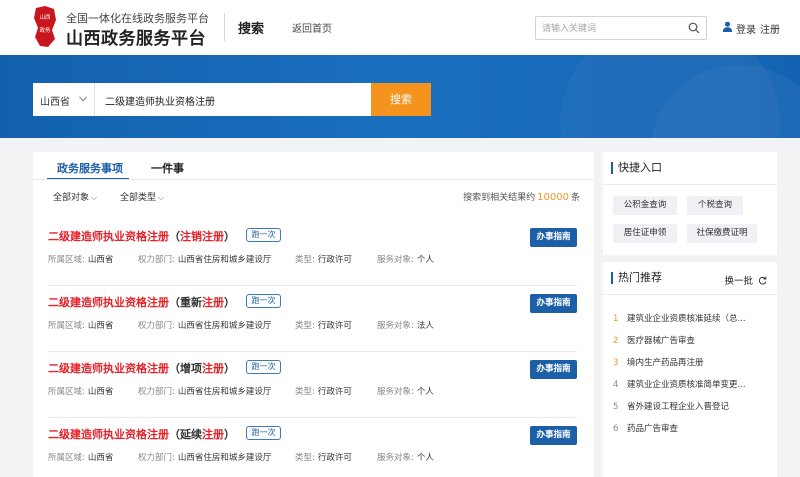 The width and height of the screenshot is (800, 477). What do you see at coordinates (616, 429) in the screenshot?
I see `hot-rank: 6` at bounding box center [616, 429].